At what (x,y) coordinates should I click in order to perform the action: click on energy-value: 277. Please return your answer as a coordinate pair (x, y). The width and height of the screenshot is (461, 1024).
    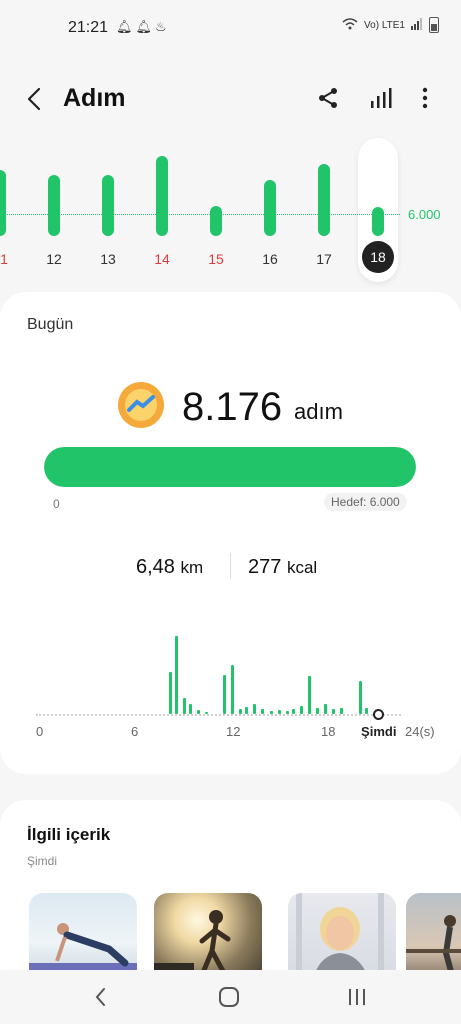
    Looking at the image, I should click on (265, 567).